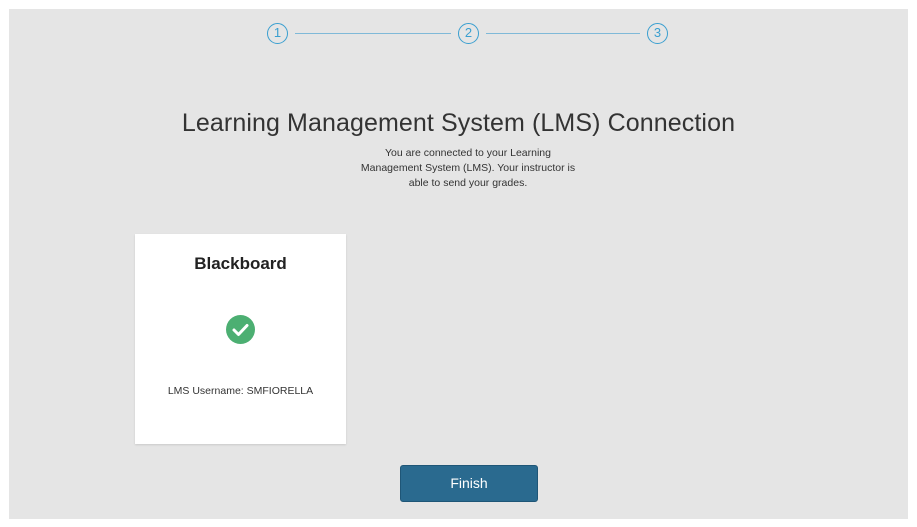 This screenshot has height=527, width=917. Describe the element at coordinates (469, 483) in the screenshot. I see `finish-button: Finish` at that location.